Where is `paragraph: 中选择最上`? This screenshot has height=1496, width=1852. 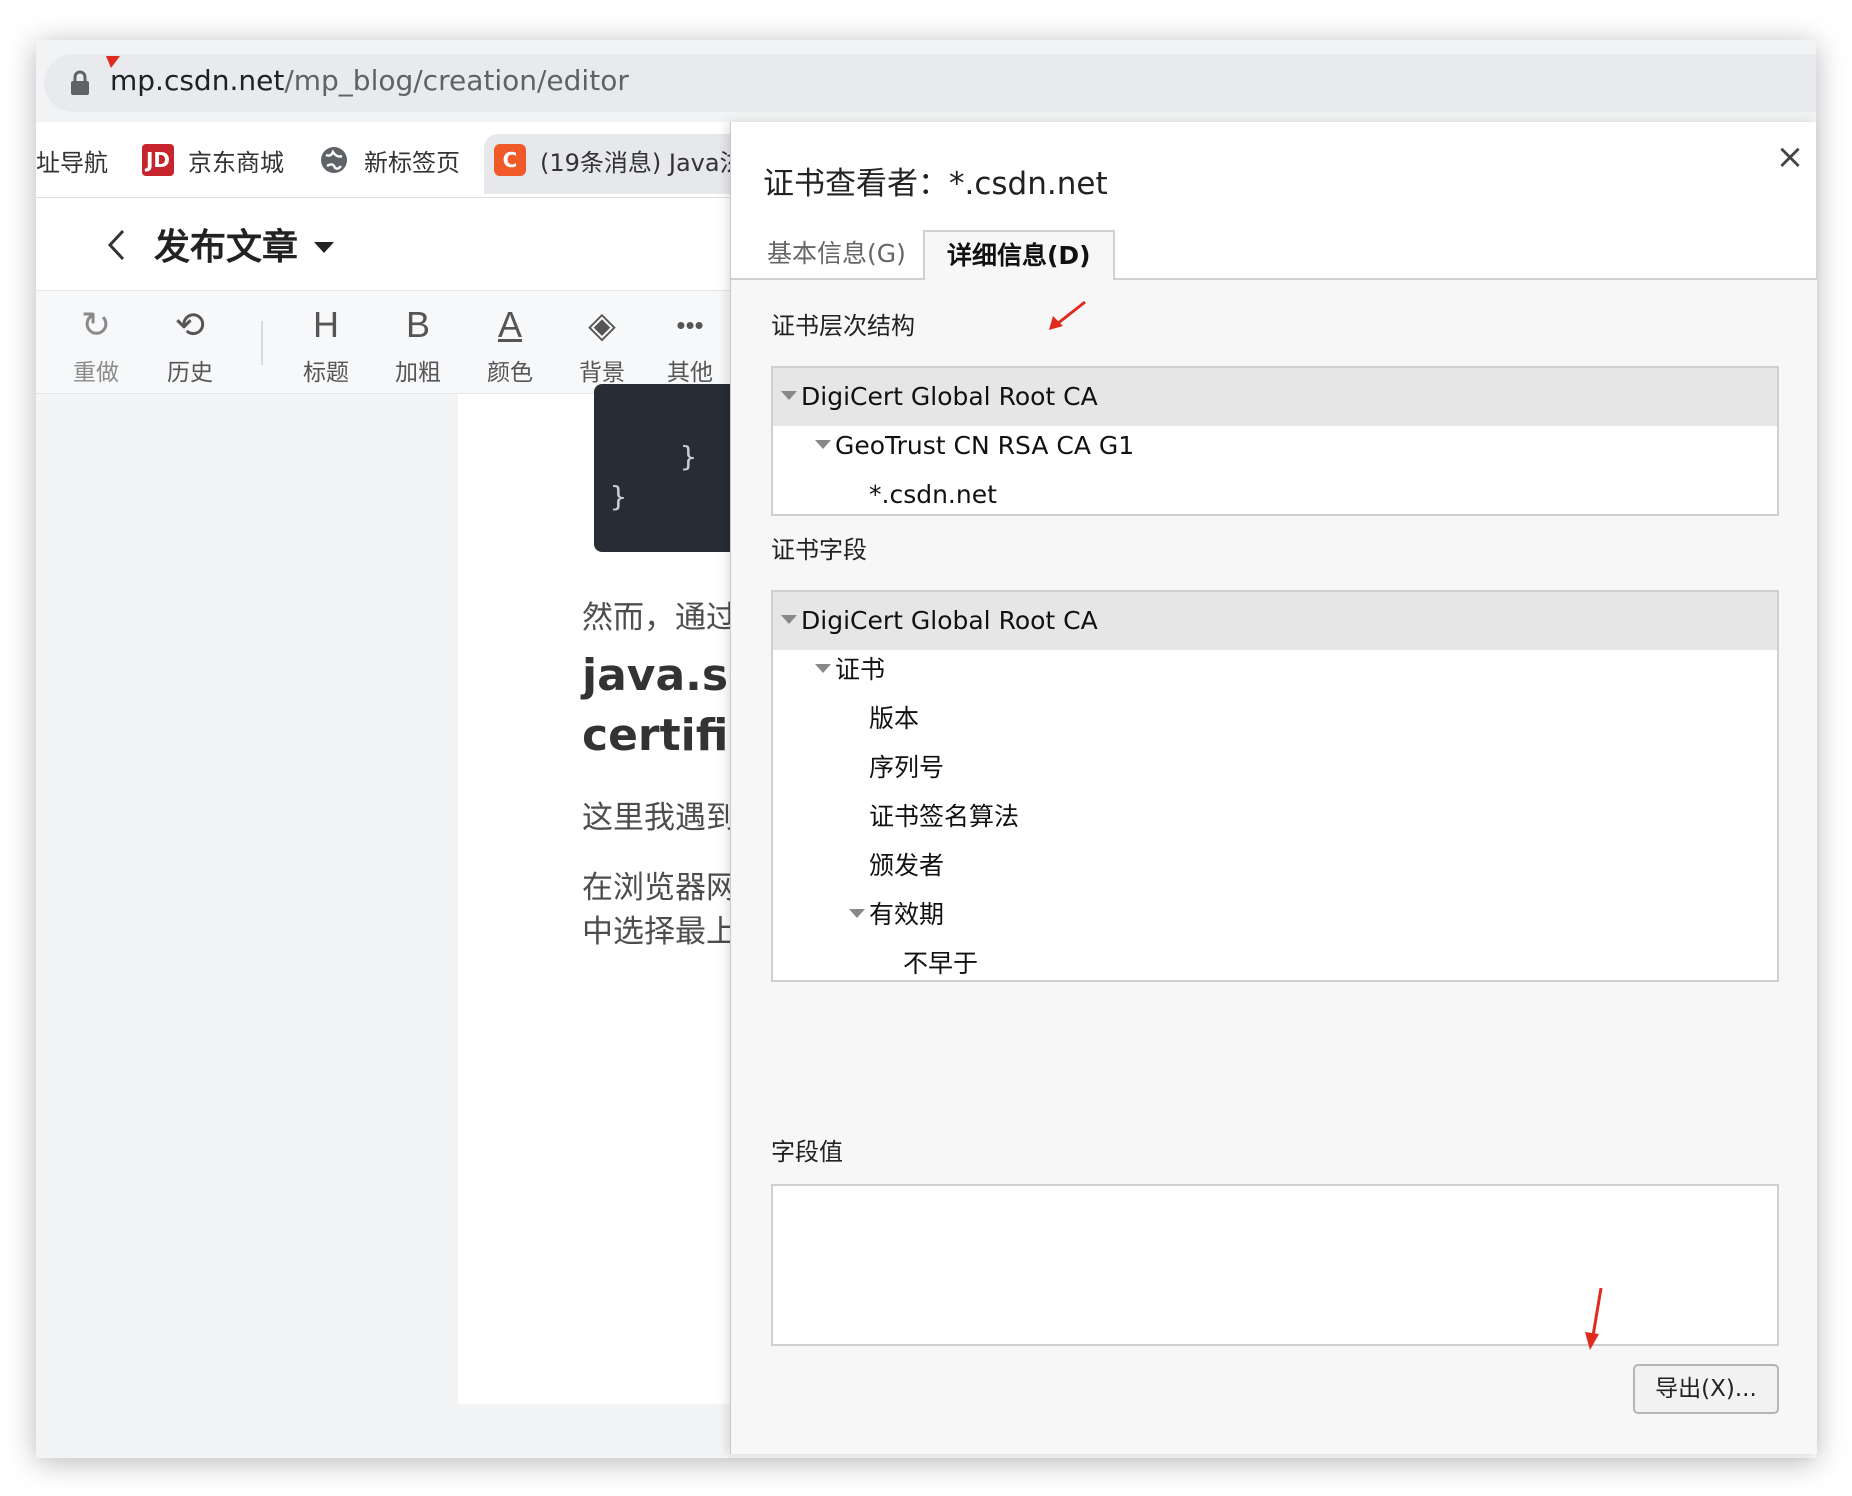
paragraph: 中选择最上 is located at coordinates (659, 932).